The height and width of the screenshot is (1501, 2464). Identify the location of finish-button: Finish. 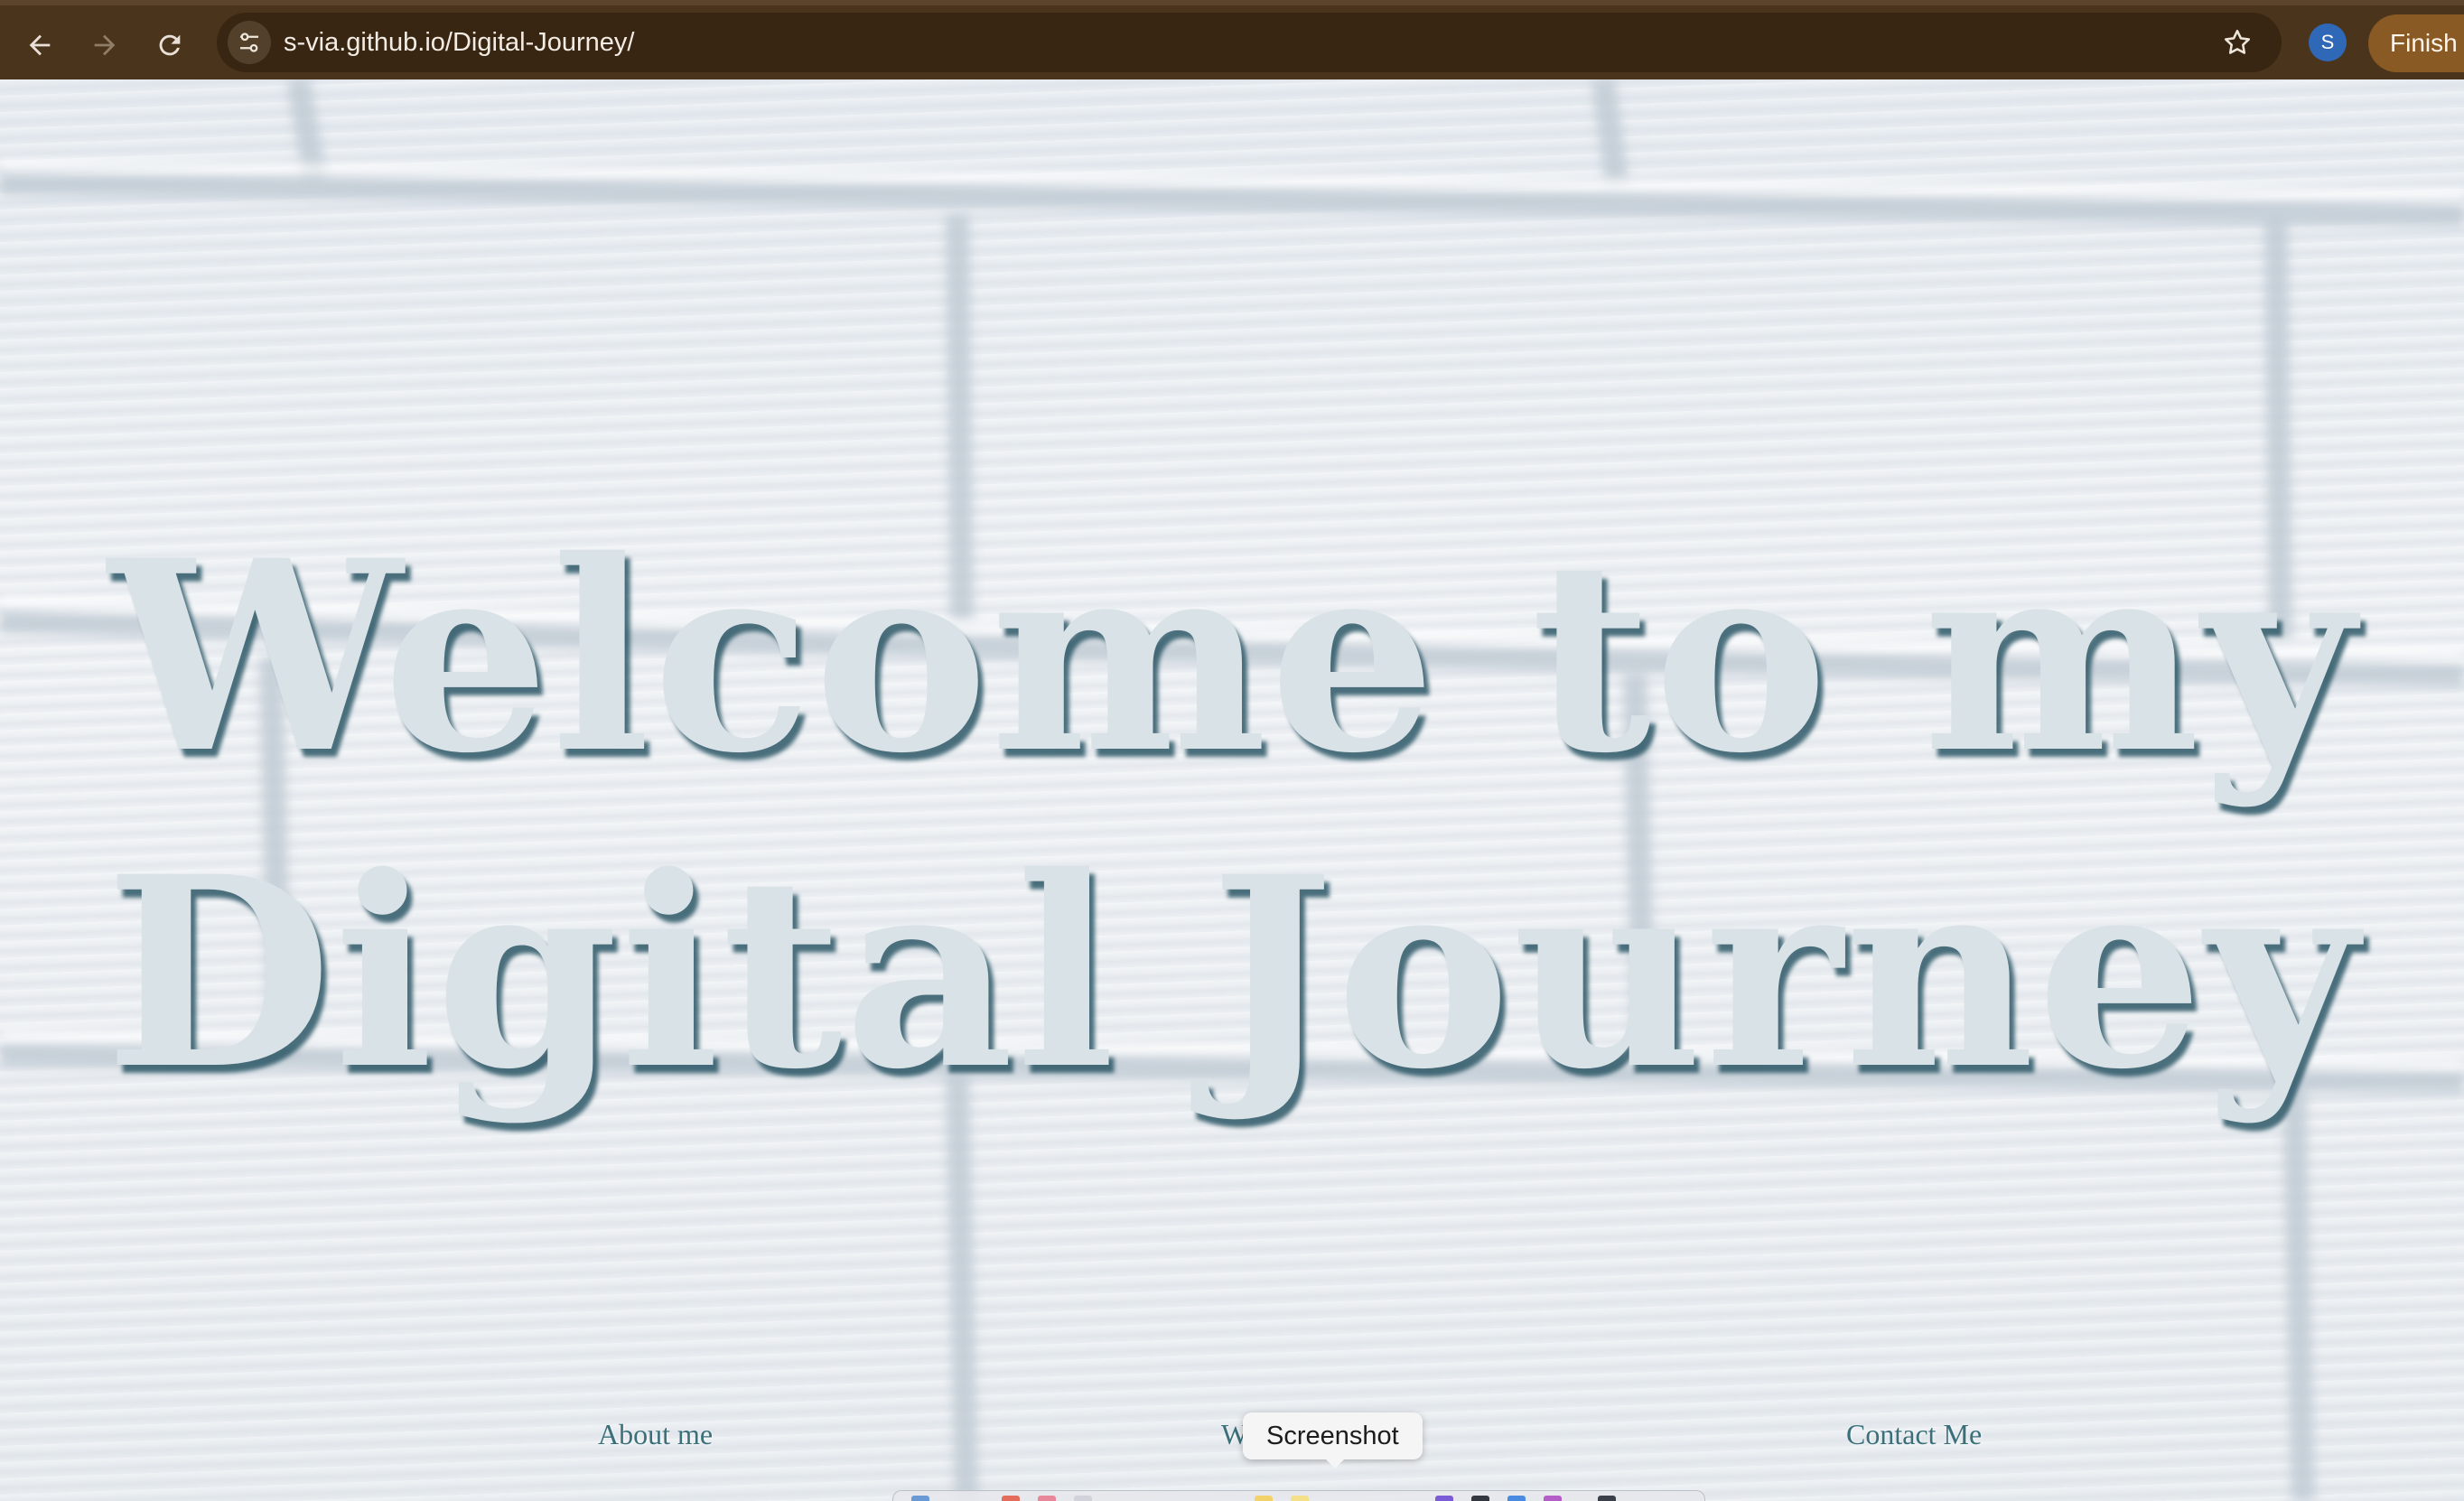
(2416, 43).